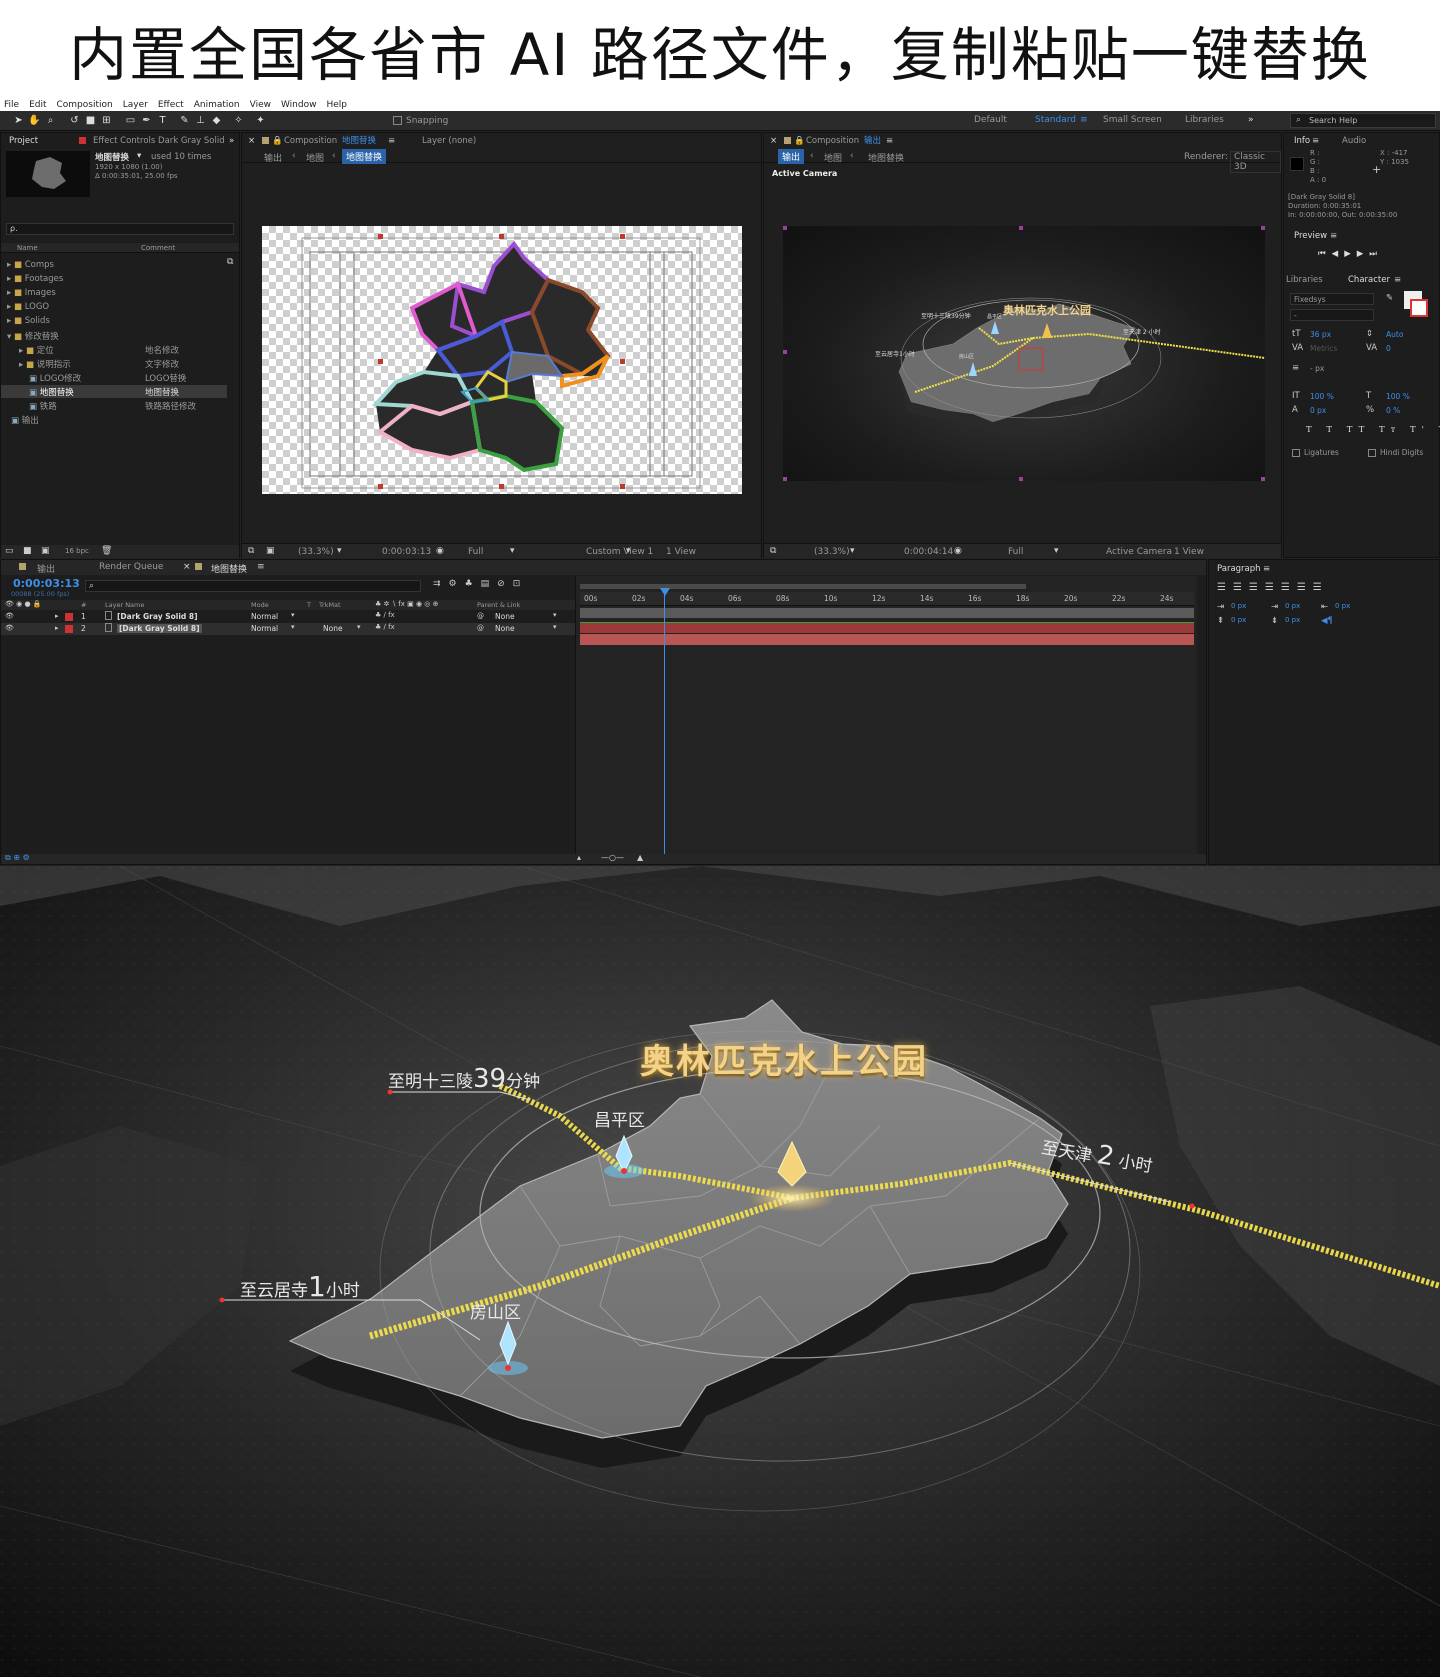 This screenshot has height=1677, width=1440. I want to click on snapping-checkbox, so click(397, 120).